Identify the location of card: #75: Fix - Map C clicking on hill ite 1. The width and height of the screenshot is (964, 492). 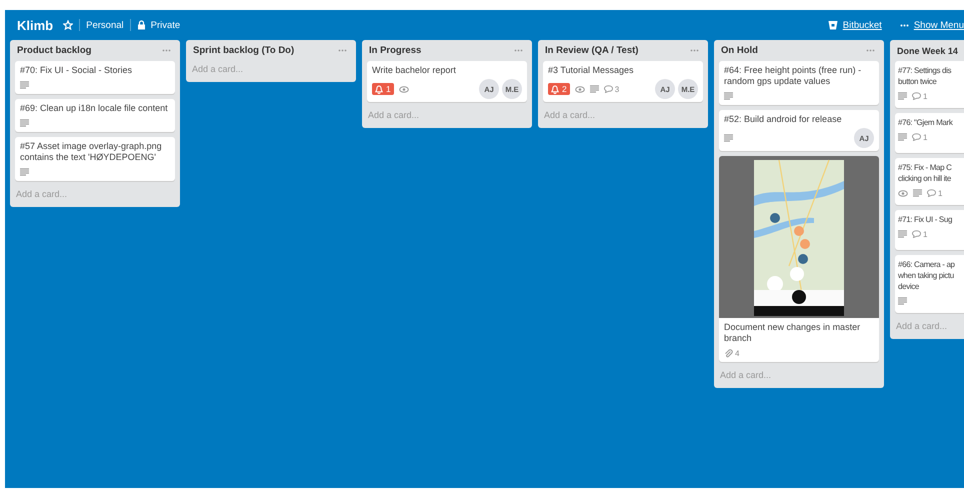
(929, 181).